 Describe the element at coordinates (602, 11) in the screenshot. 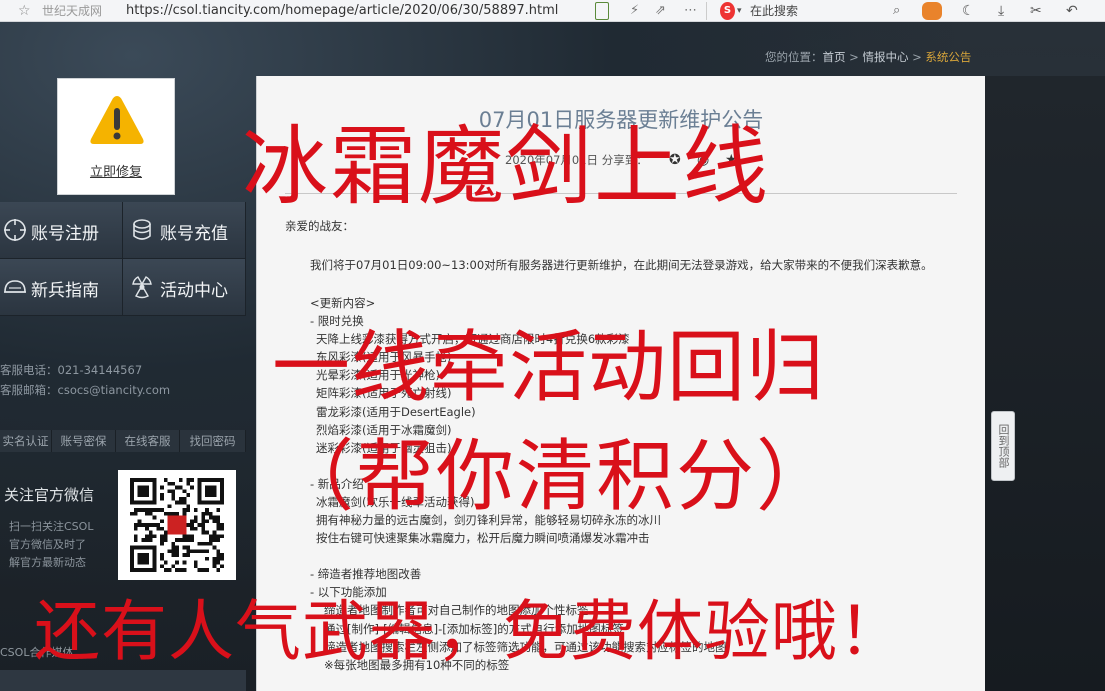

I see `reader-mode-icon` at that location.